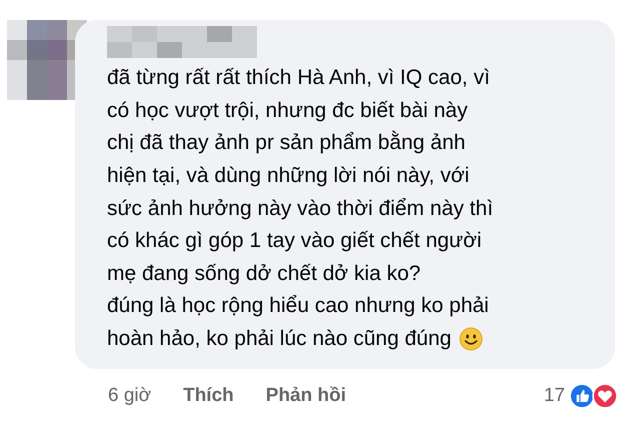 The image size is (640, 421). What do you see at coordinates (306, 396) in the screenshot?
I see `action-link: Phản hồi` at bounding box center [306, 396].